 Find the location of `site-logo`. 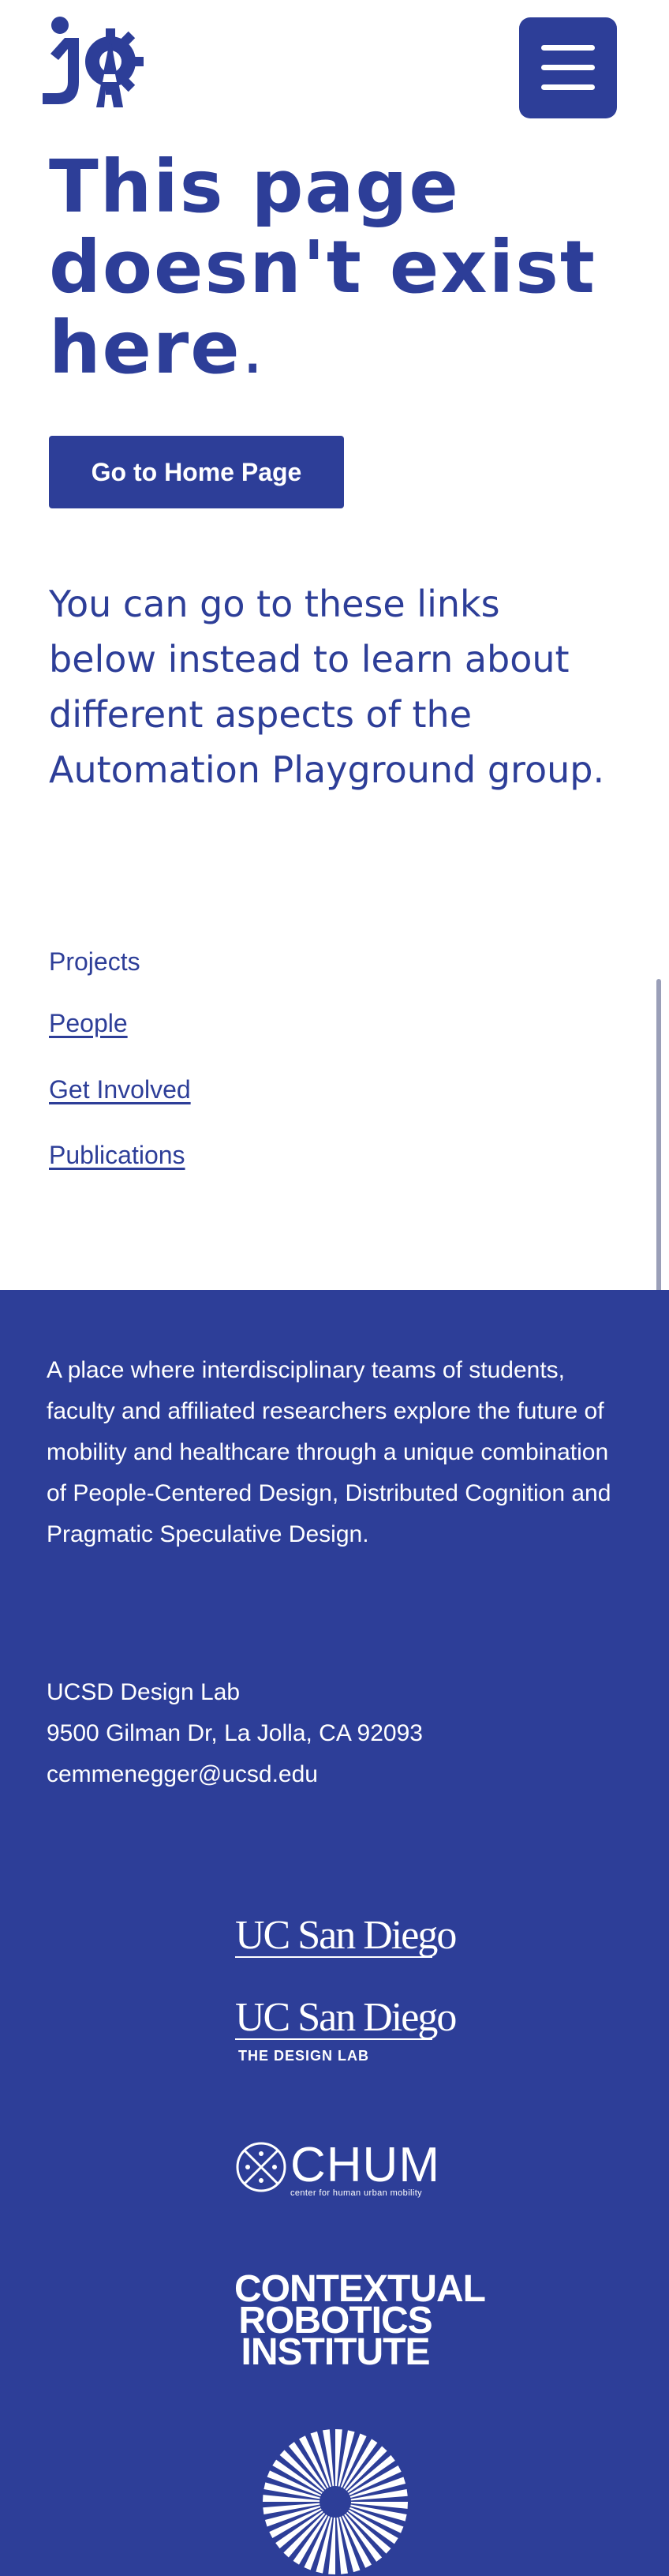

site-logo is located at coordinates (93, 62).